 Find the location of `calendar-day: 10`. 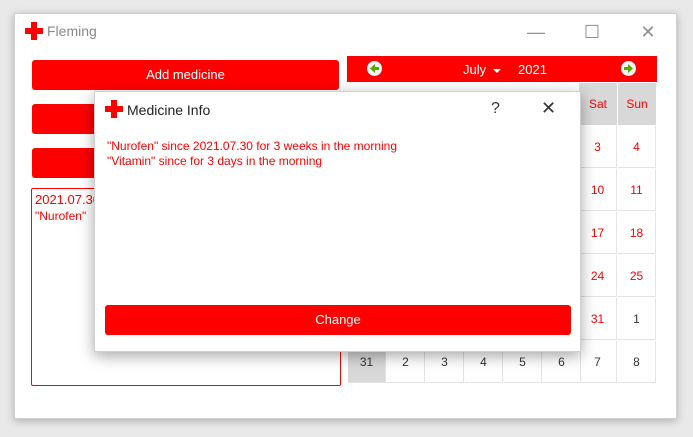

calendar-day: 10 is located at coordinates (598, 190).